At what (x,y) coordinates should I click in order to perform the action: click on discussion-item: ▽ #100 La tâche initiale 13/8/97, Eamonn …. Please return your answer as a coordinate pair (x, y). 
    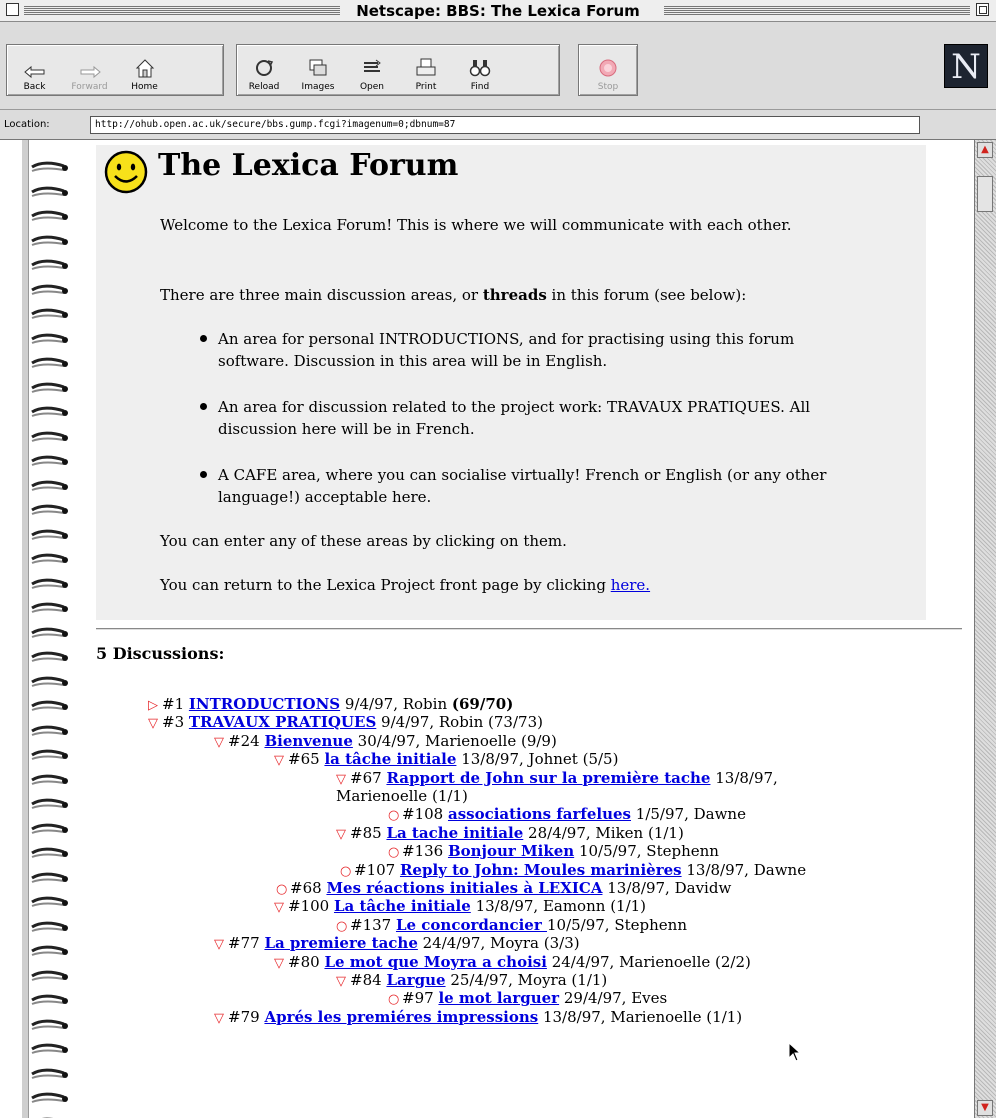
    Looking at the image, I should click on (460, 907).